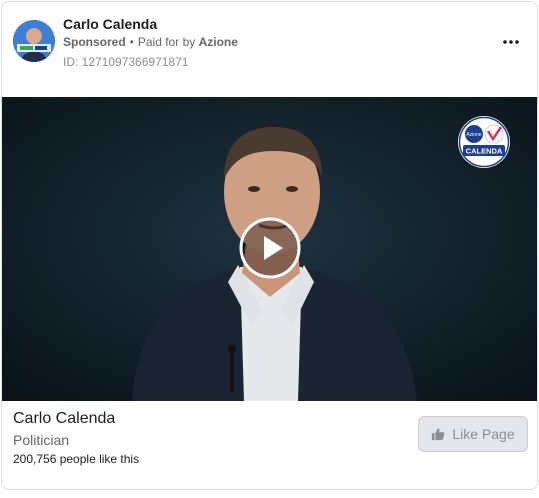 This screenshot has width=539, height=498. I want to click on sponsored-line: Sponsored • Paid for by Azione, so click(150, 42).